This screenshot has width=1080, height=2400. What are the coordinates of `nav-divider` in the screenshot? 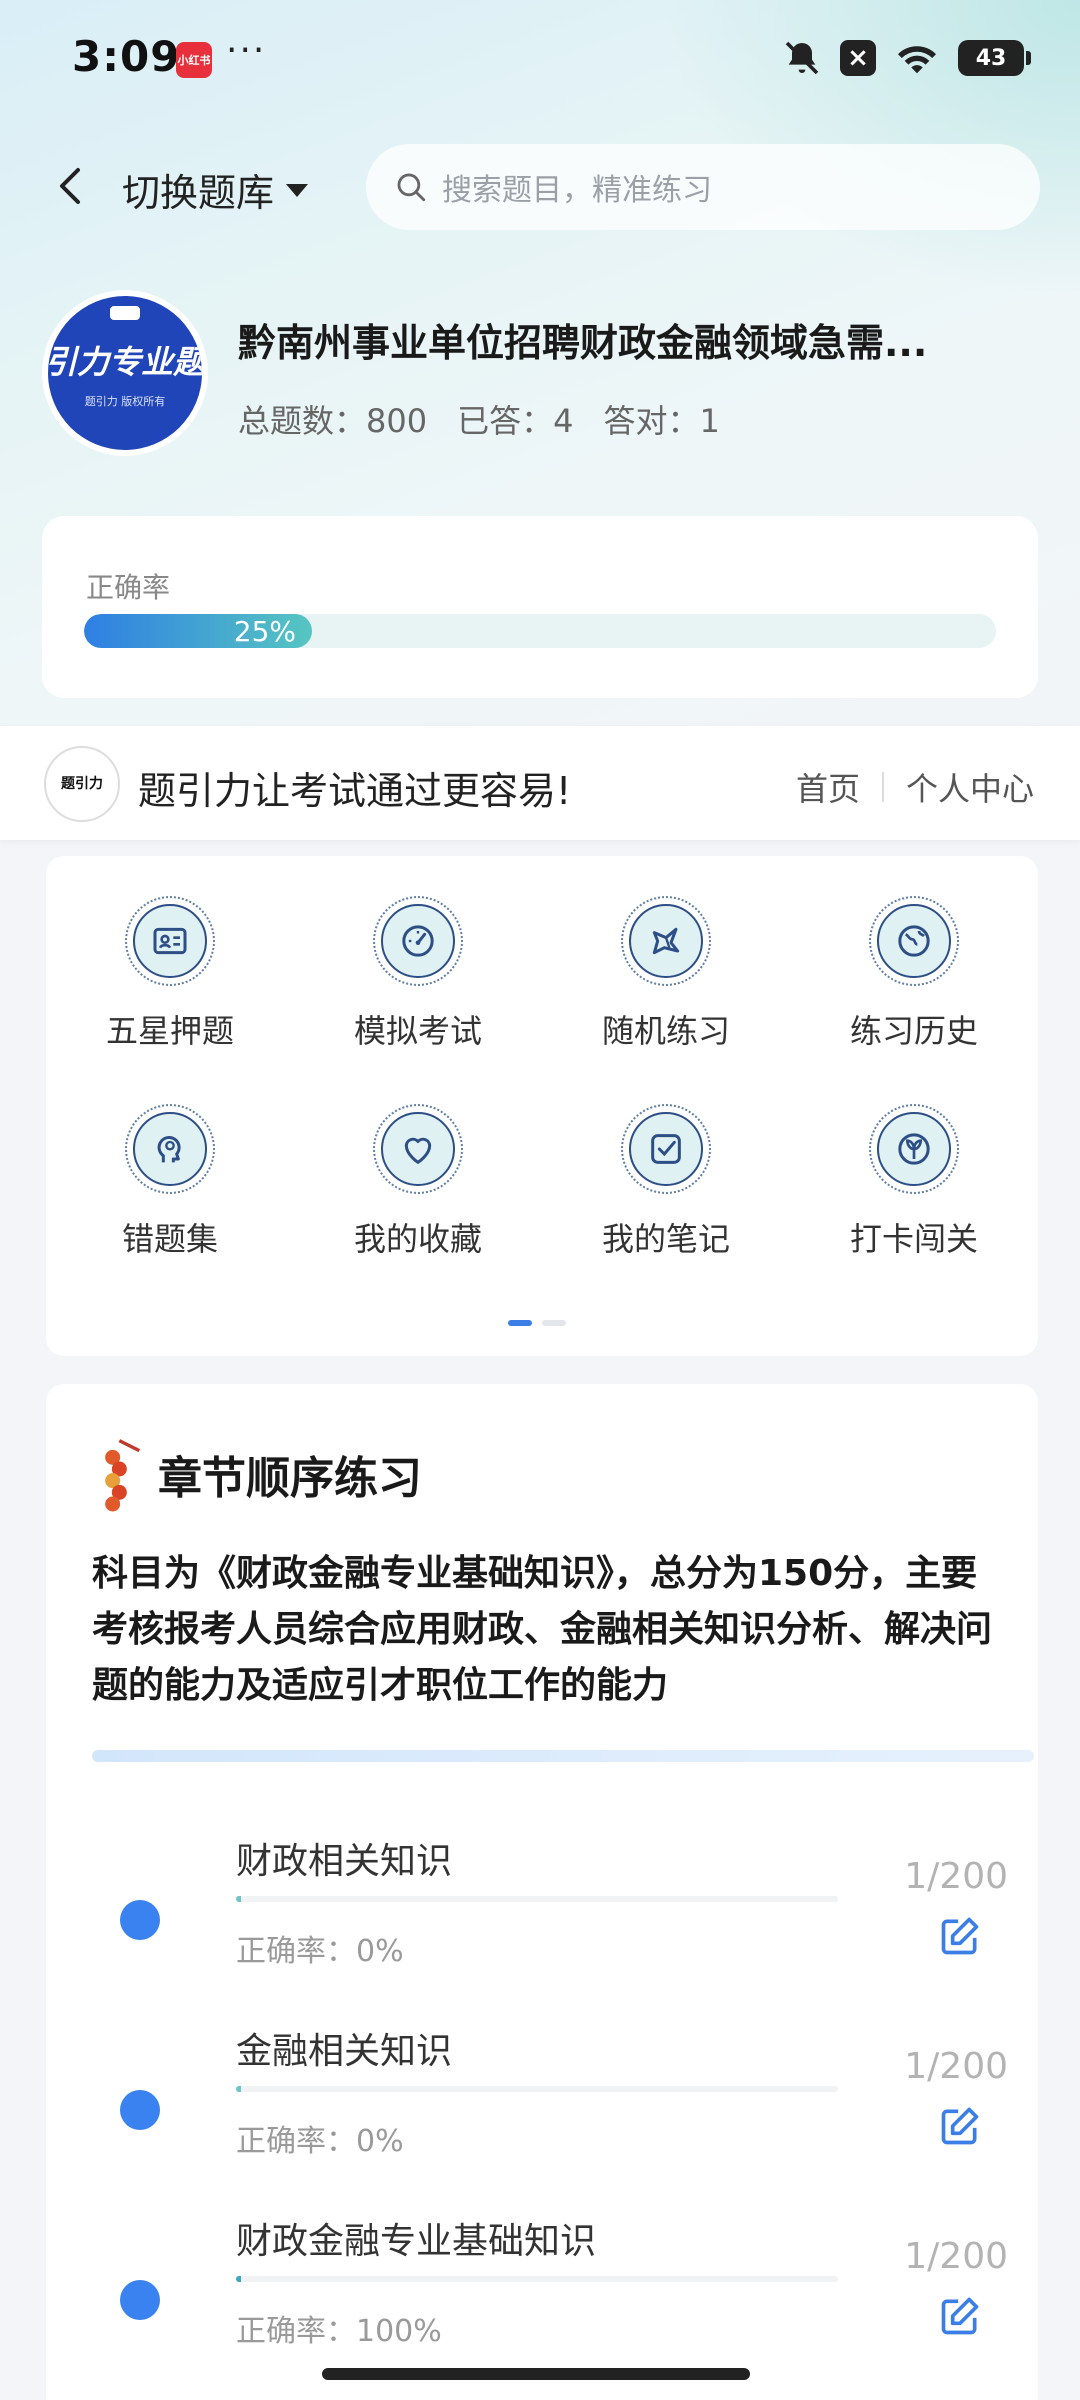 It's located at (882, 787).